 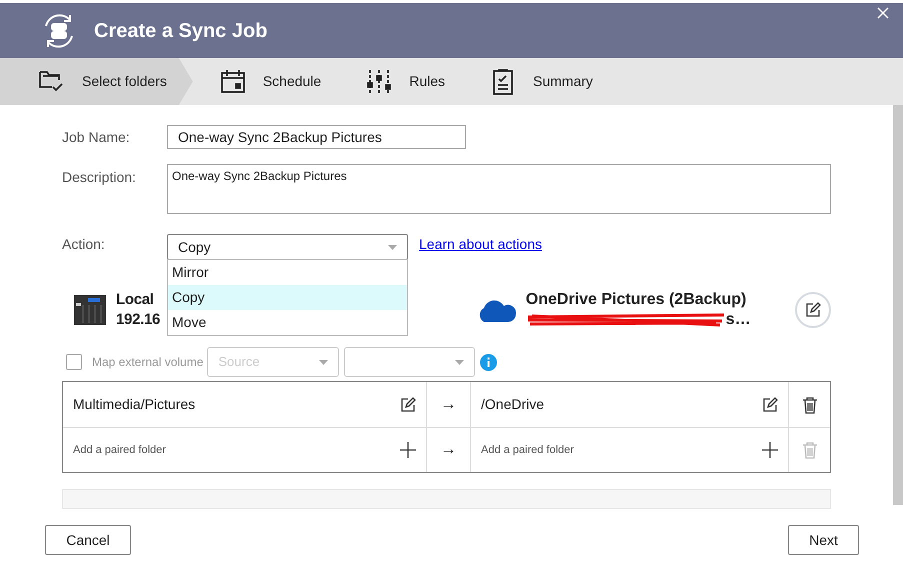 I want to click on folder-cell-text: /OneDrive, so click(x=512, y=404).